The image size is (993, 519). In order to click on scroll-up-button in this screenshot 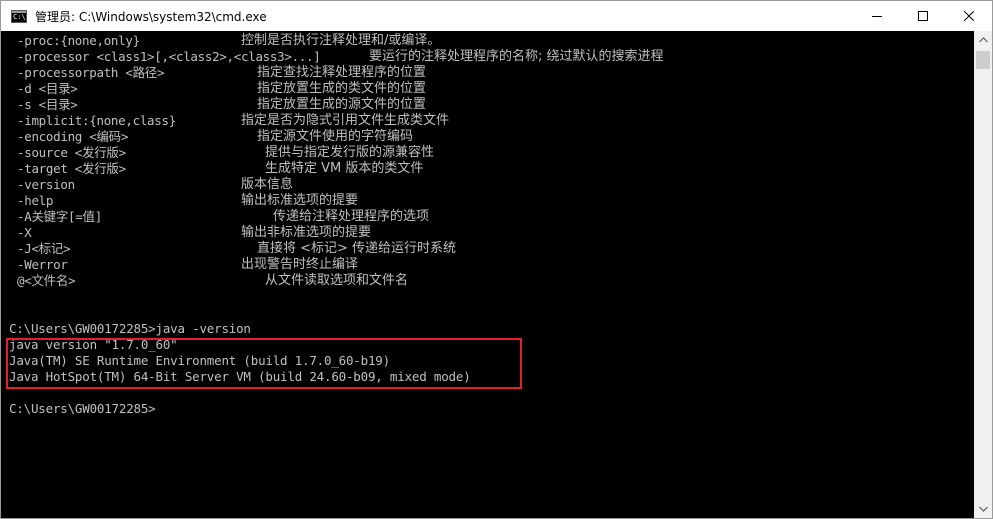, I will do `click(983, 40)`.